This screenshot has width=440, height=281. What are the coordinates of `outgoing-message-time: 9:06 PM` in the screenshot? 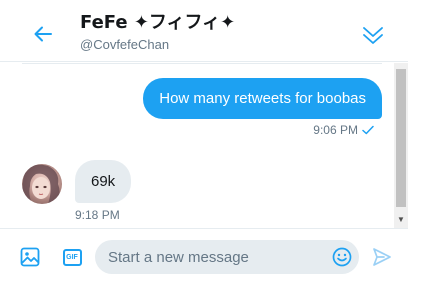 It's located at (335, 130).